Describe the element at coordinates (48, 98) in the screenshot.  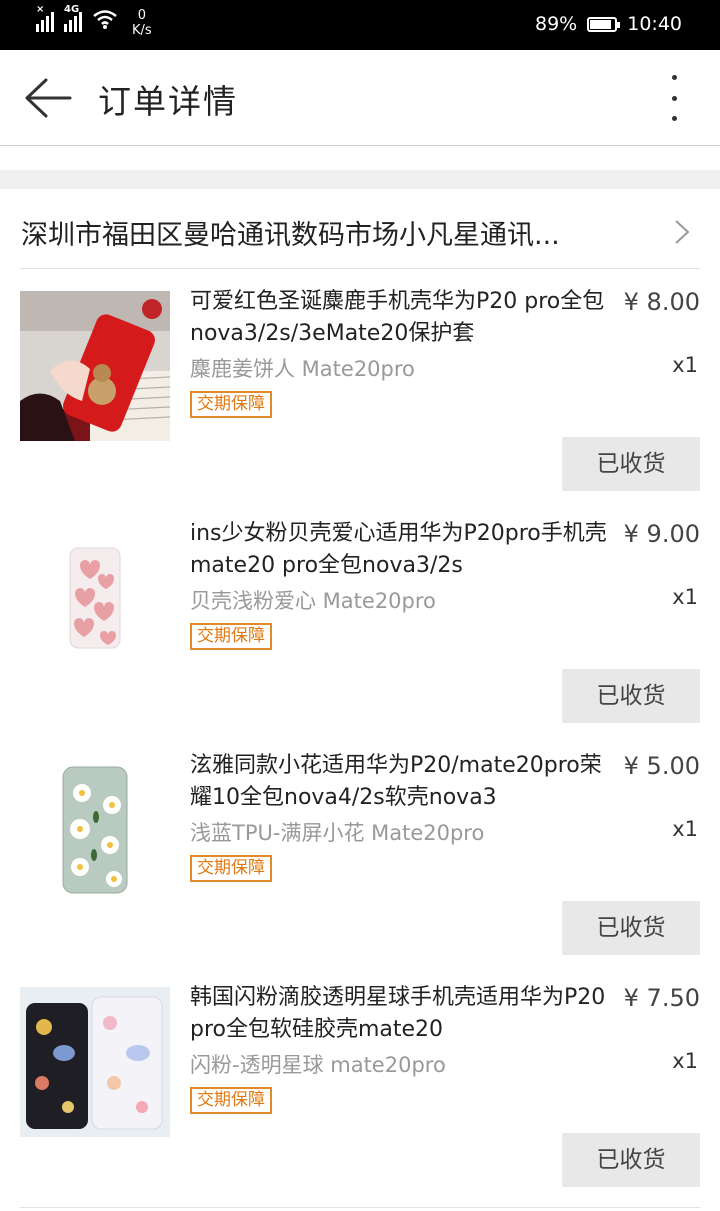
I see `back-arrow-icon` at that location.